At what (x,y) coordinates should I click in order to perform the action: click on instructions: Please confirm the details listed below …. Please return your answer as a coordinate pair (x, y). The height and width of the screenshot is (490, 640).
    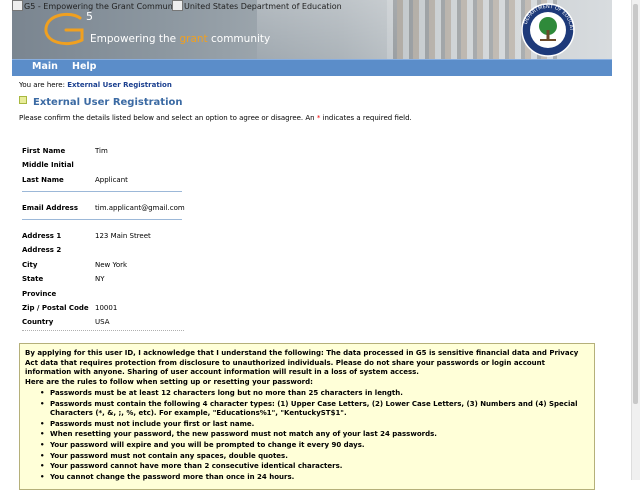
    Looking at the image, I should click on (215, 118).